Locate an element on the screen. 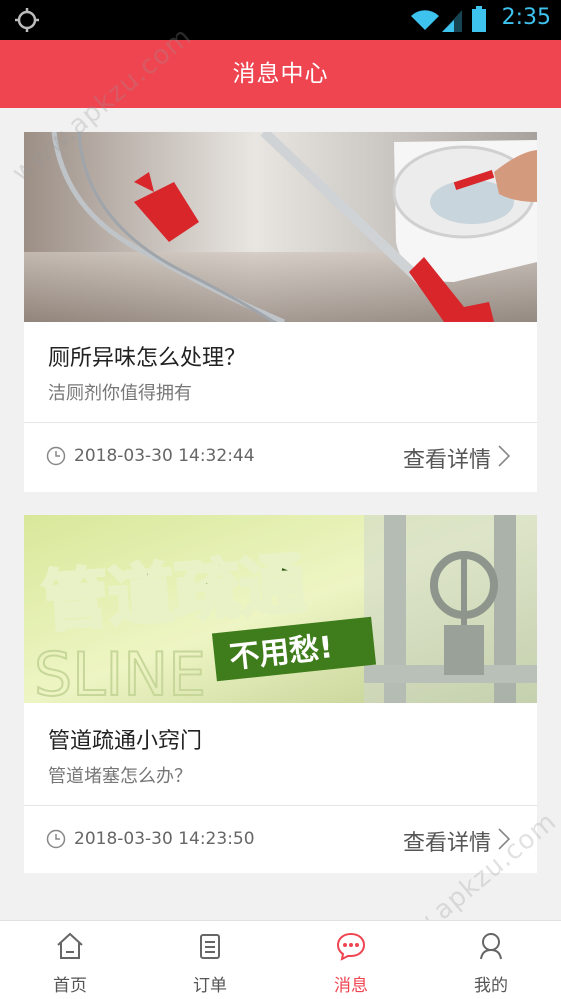 Image resolution: width=561 pixels, height=999 pixels. tab-messages: 消息 is located at coordinates (351, 960).